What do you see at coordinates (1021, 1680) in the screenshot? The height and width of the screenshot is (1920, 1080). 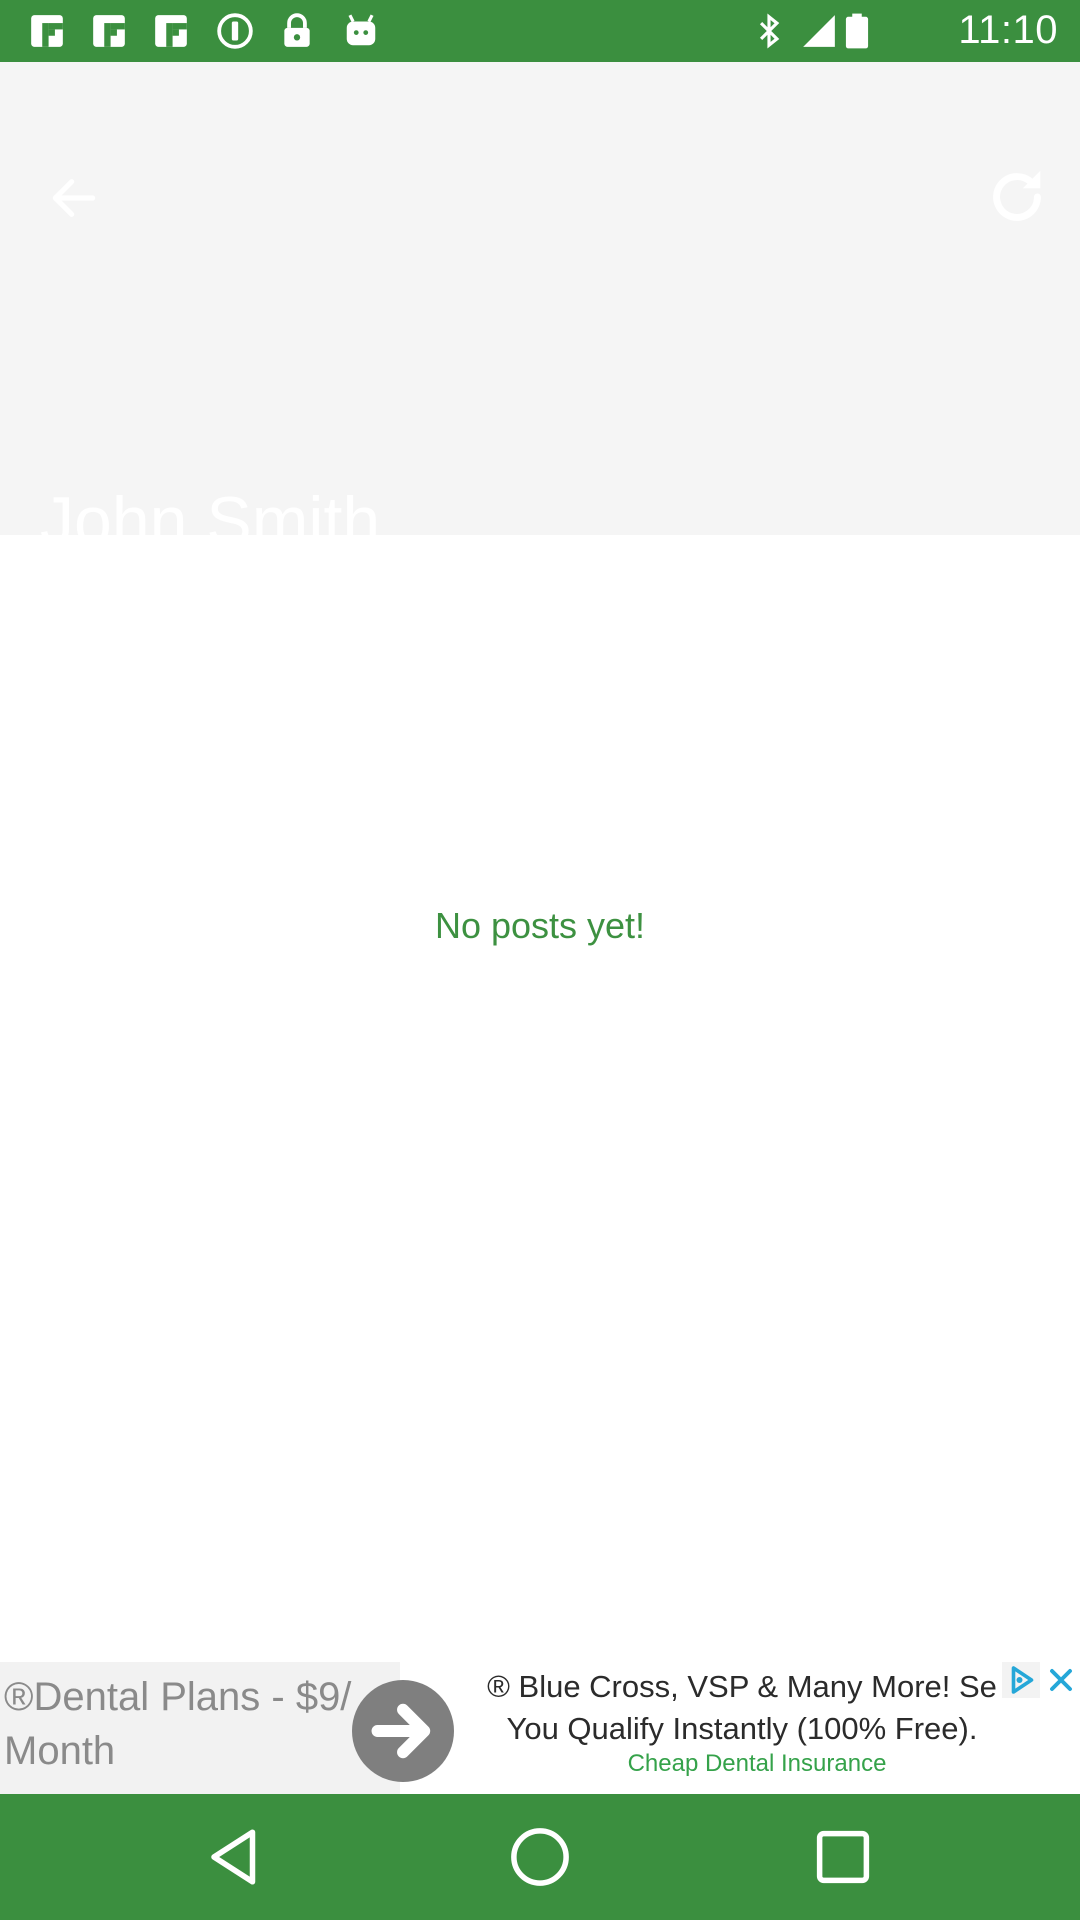 I see `adchoices-icon` at bounding box center [1021, 1680].